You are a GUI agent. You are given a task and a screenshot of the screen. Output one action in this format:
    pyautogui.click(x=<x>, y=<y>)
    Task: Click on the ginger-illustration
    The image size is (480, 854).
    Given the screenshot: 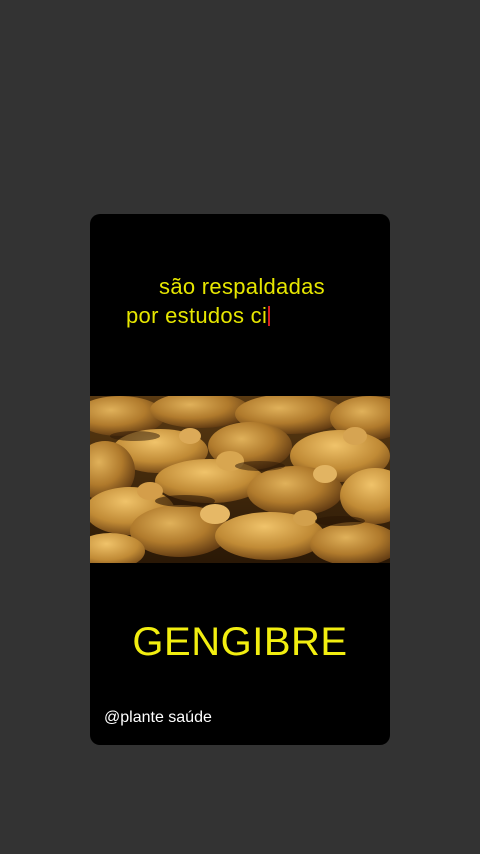 What is the action you would take?
    pyautogui.click(x=240, y=479)
    